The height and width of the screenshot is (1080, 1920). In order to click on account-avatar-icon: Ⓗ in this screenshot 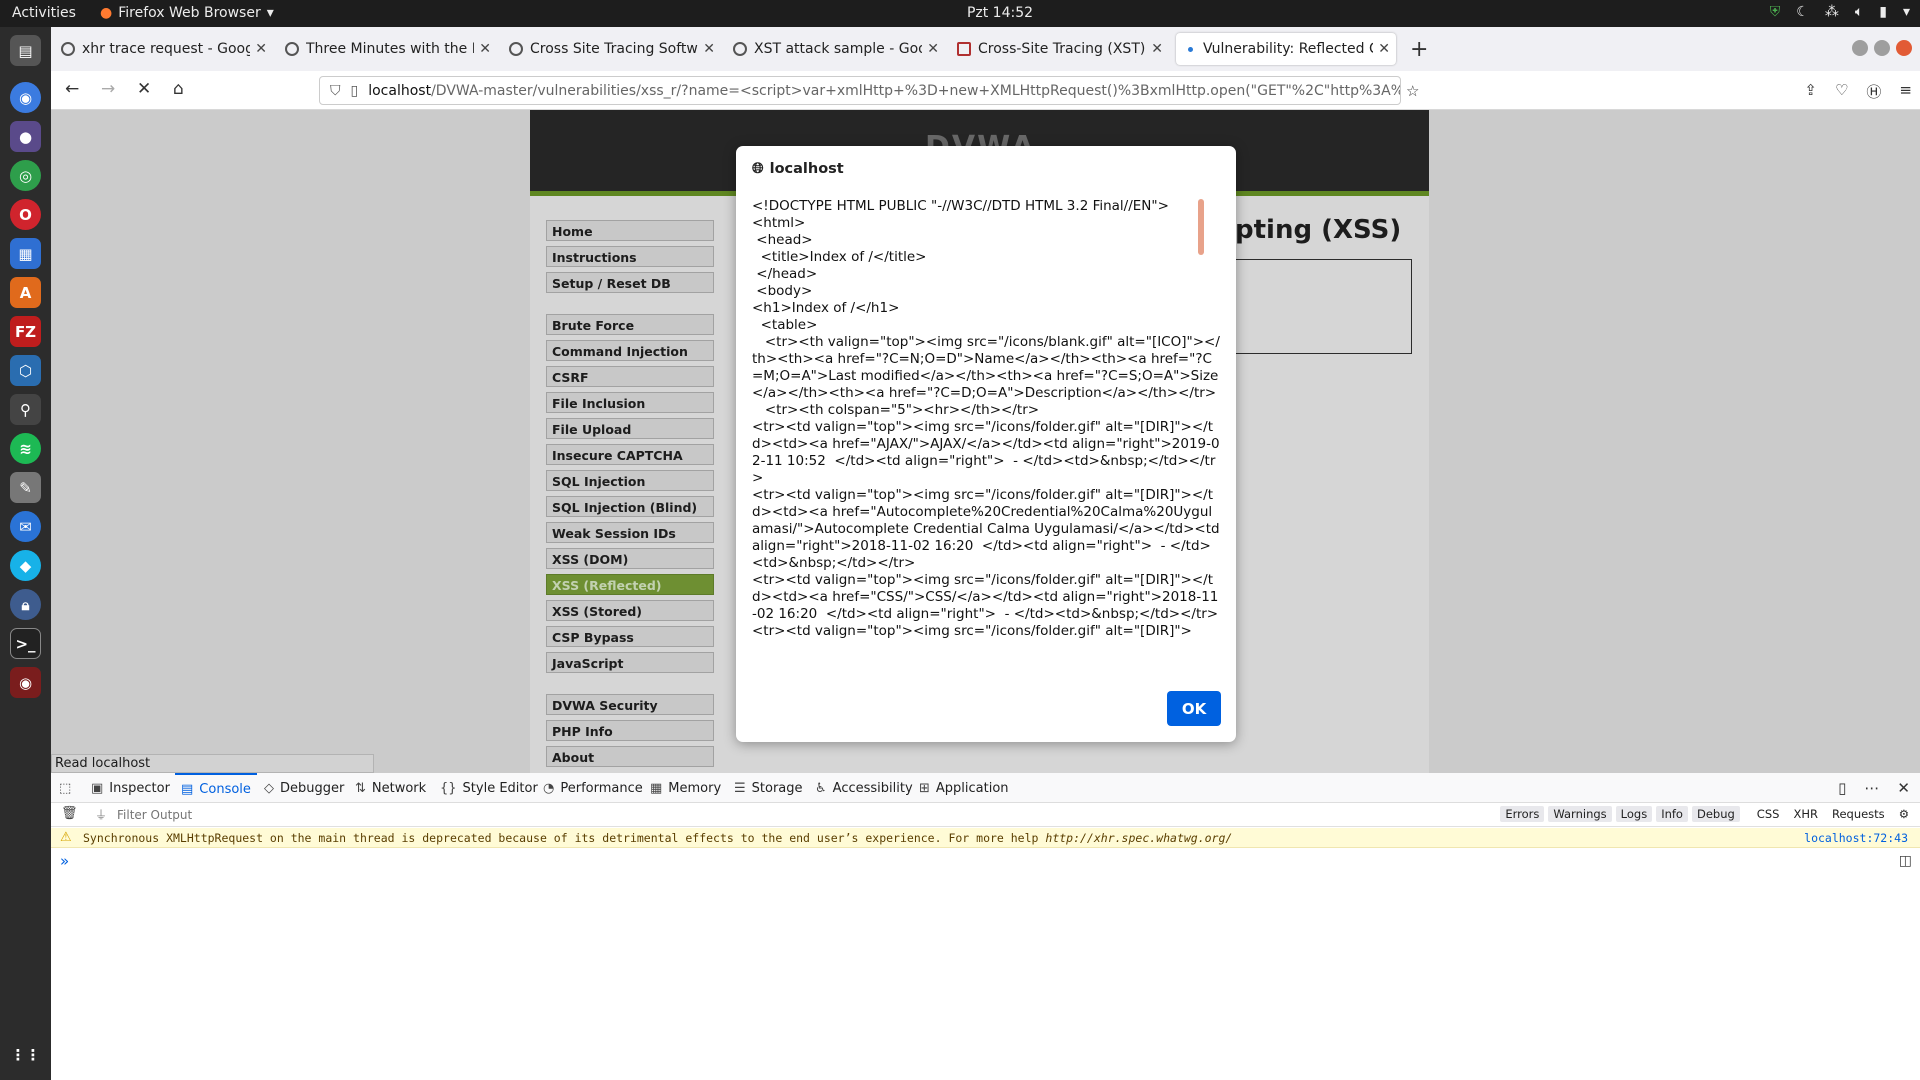, I will do `click(1873, 91)`.